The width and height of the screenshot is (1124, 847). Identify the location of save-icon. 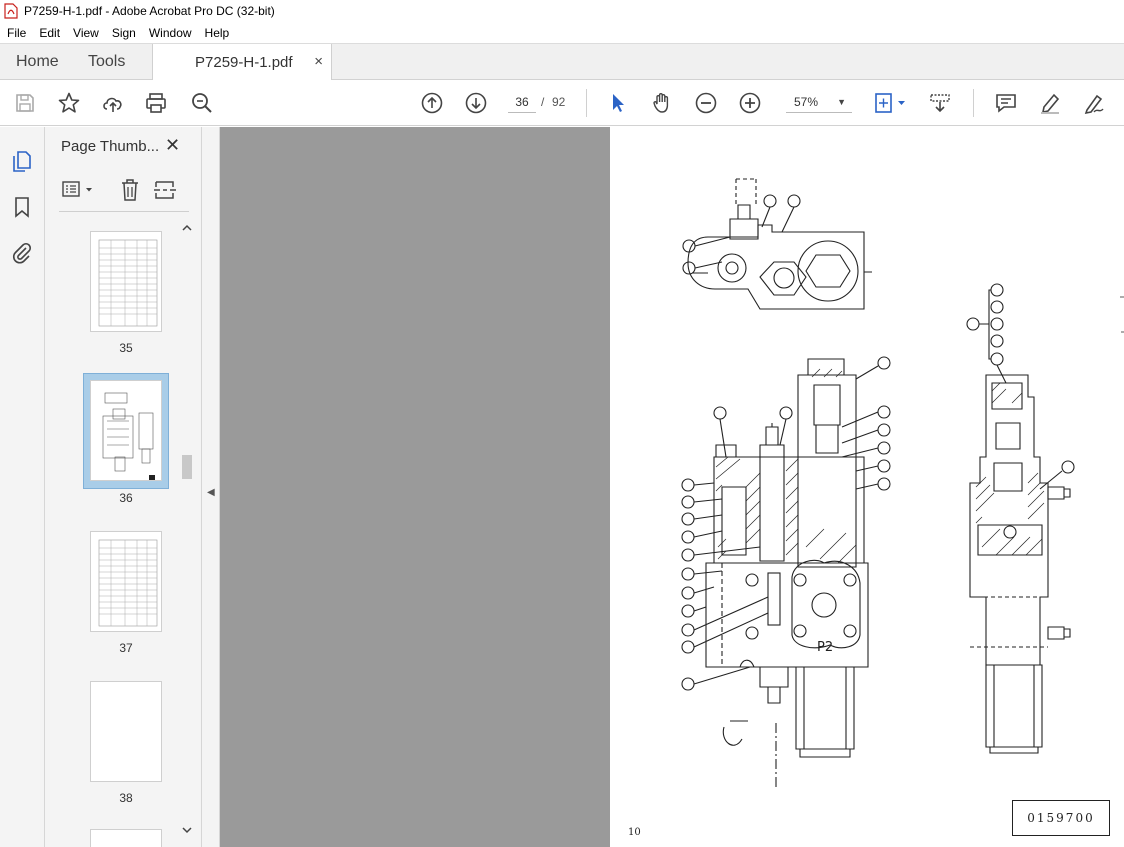
(25, 103).